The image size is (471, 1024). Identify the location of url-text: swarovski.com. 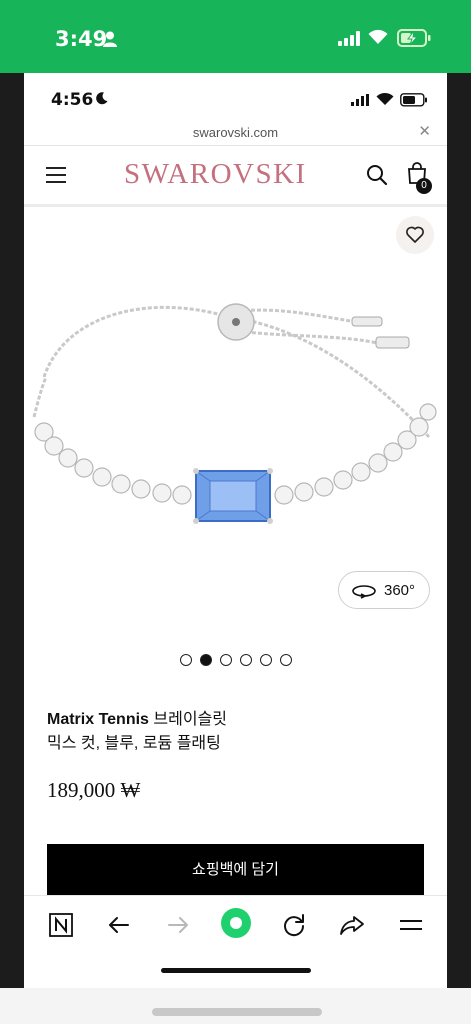
(235, 132).